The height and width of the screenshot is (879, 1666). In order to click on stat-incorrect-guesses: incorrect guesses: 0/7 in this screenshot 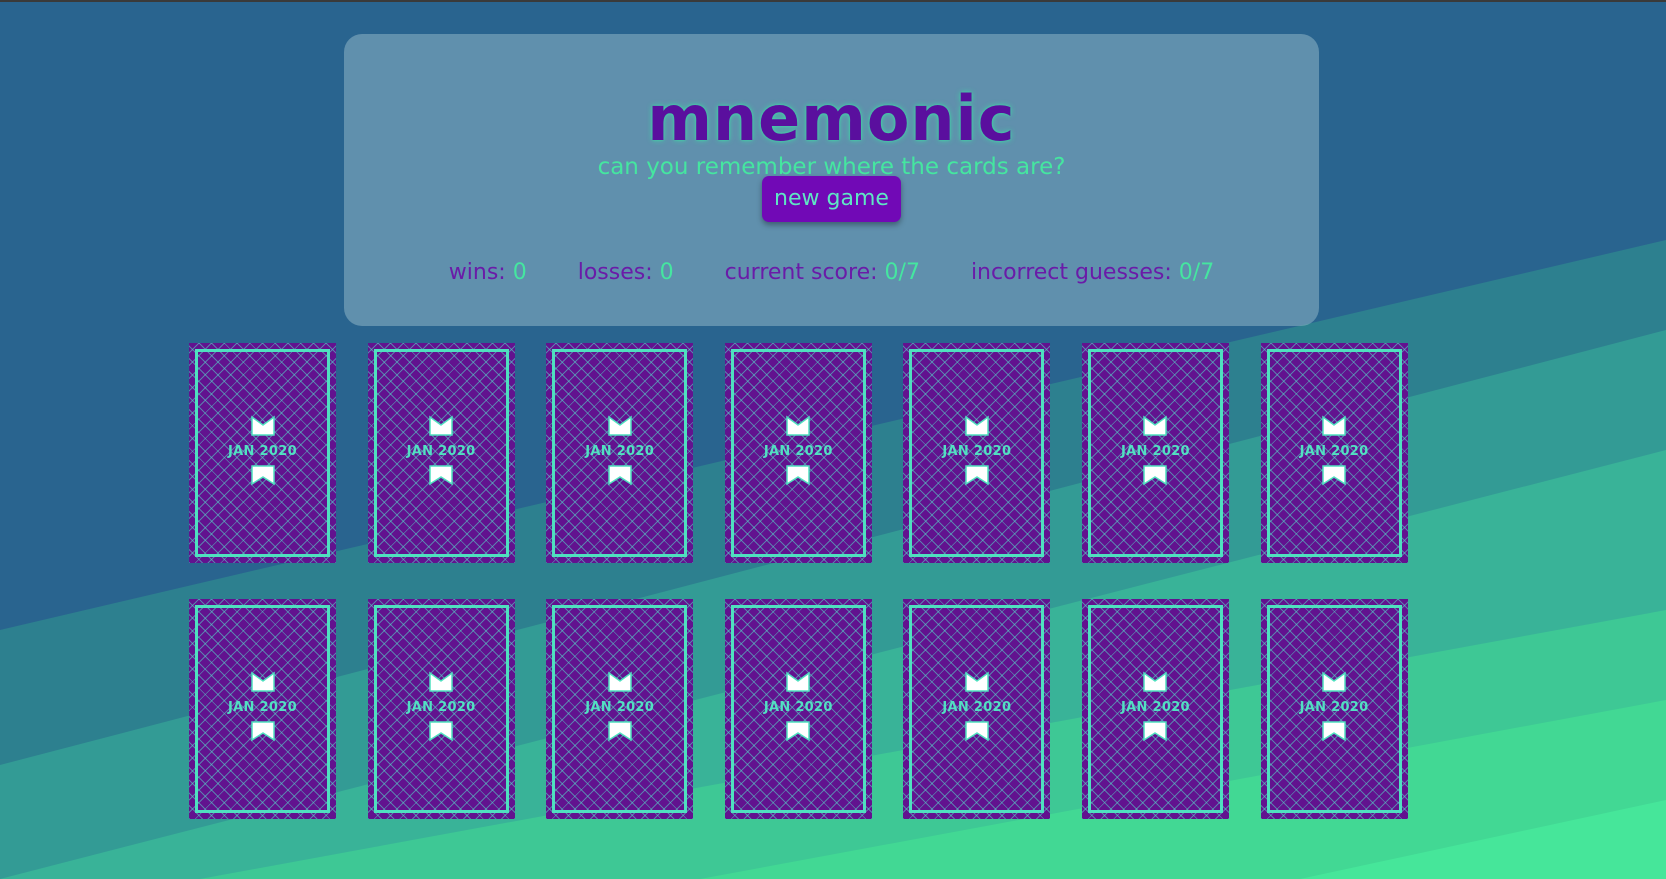, I will do `click(1092, 273)`.